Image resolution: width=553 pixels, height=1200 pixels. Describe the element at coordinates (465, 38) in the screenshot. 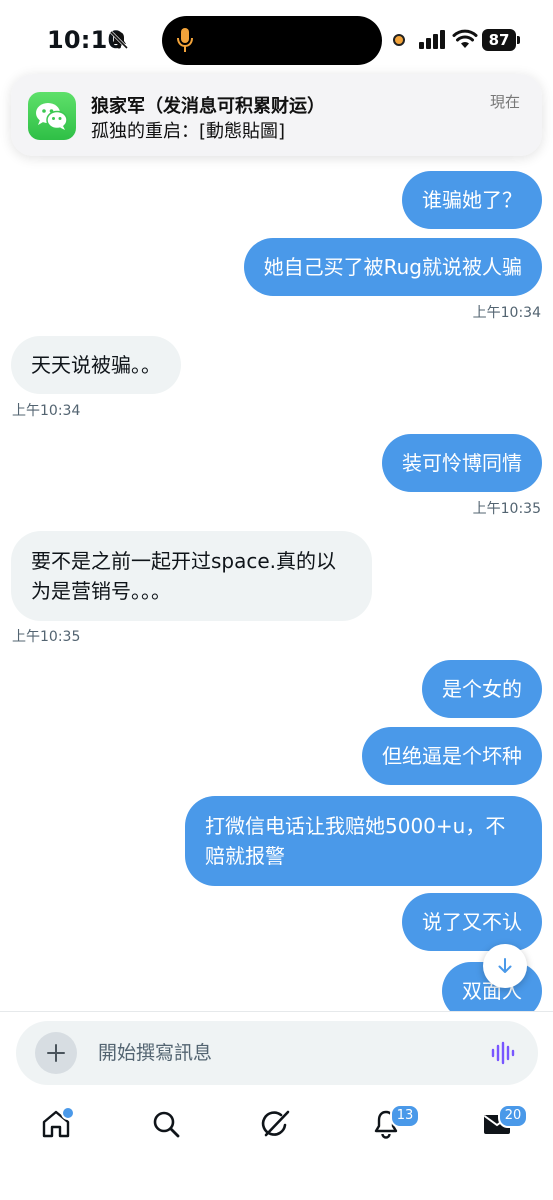

I see `wifi-icon` at that location.